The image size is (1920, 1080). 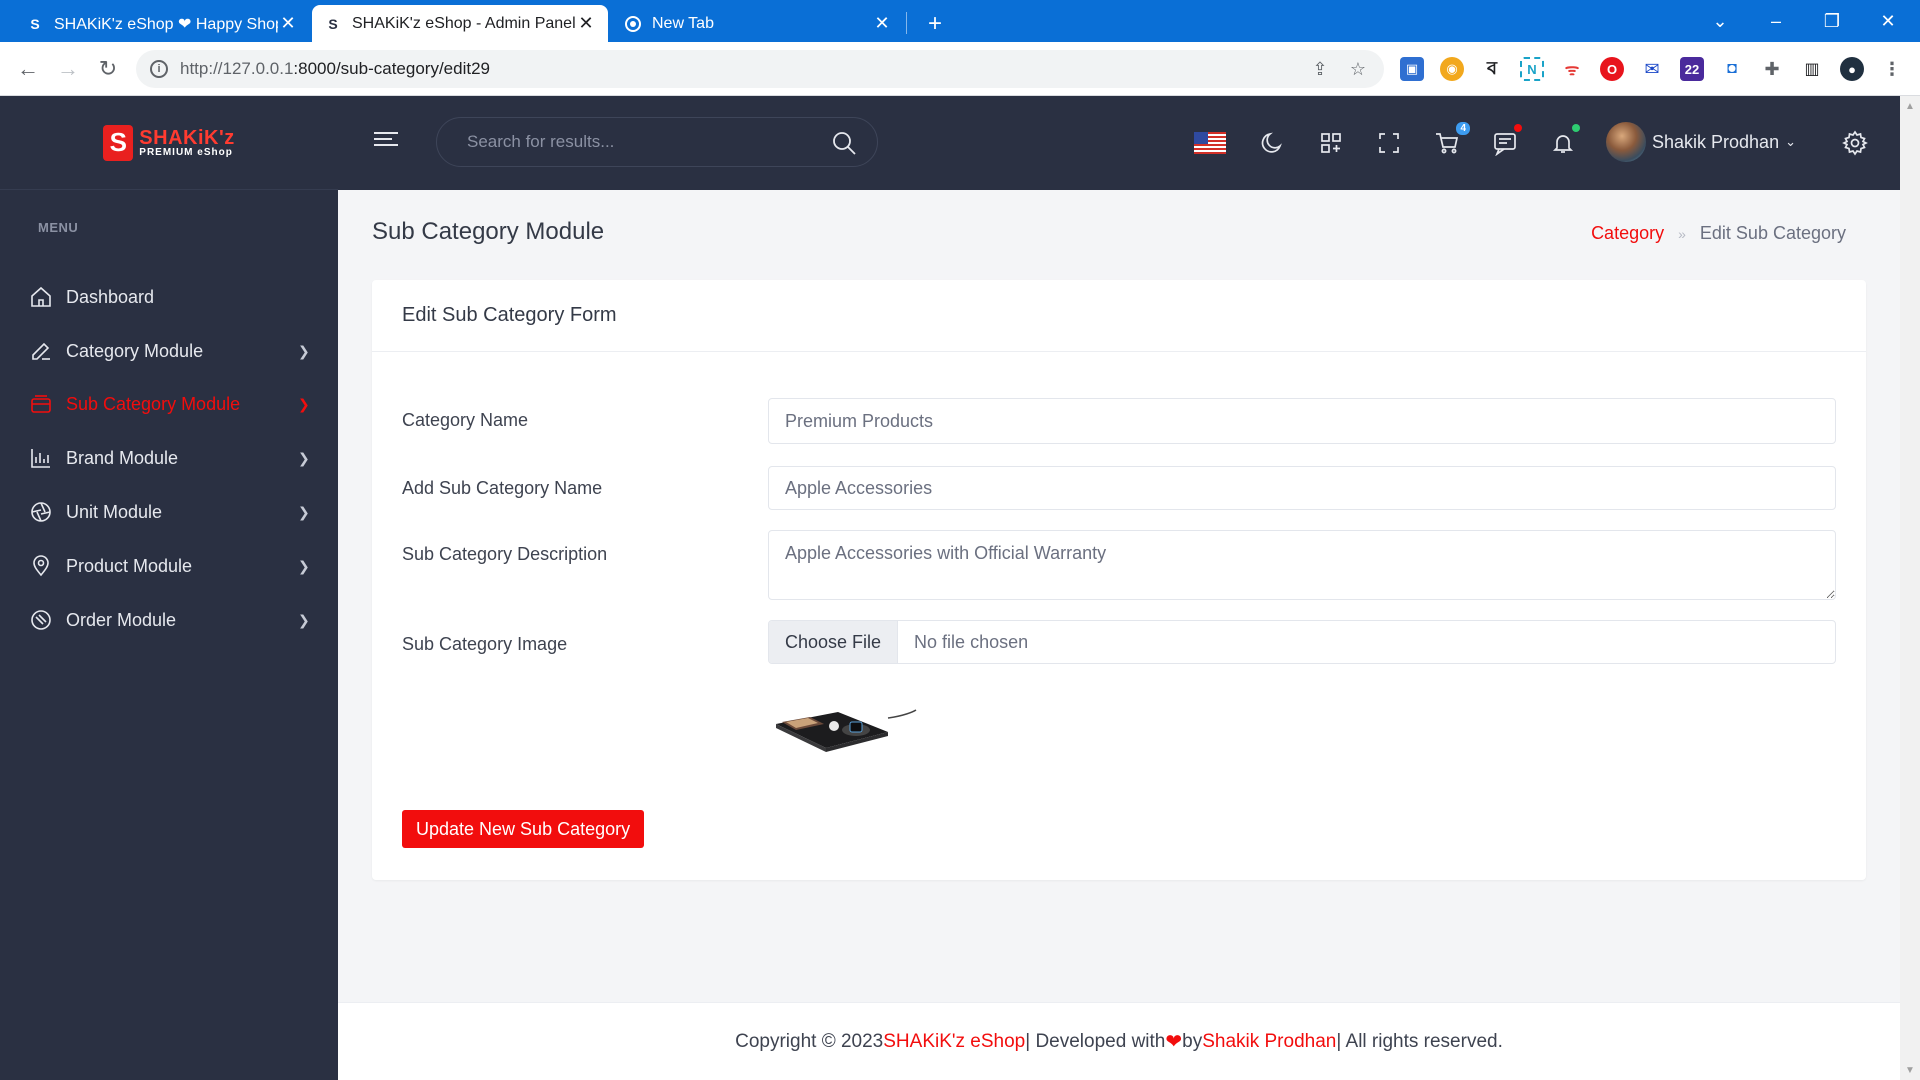 What do you see at coordinates (1892, 69) in the screenshot?
I see `browser-menu-icon: ⋮` at bounding box center [1892, 69].